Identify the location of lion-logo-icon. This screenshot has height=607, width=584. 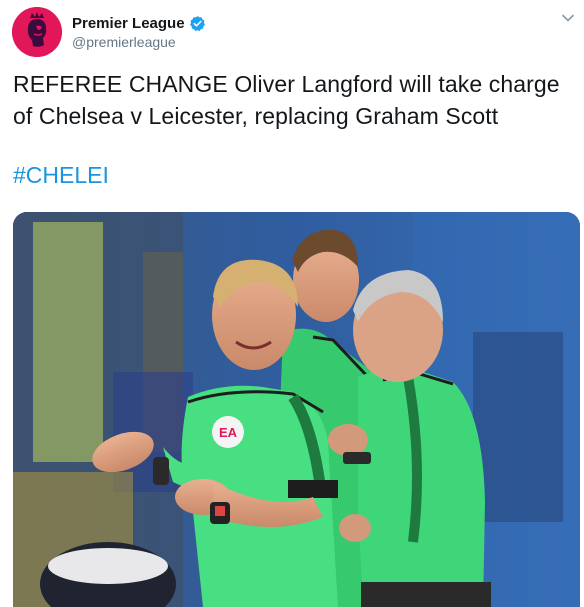
(37, 32).